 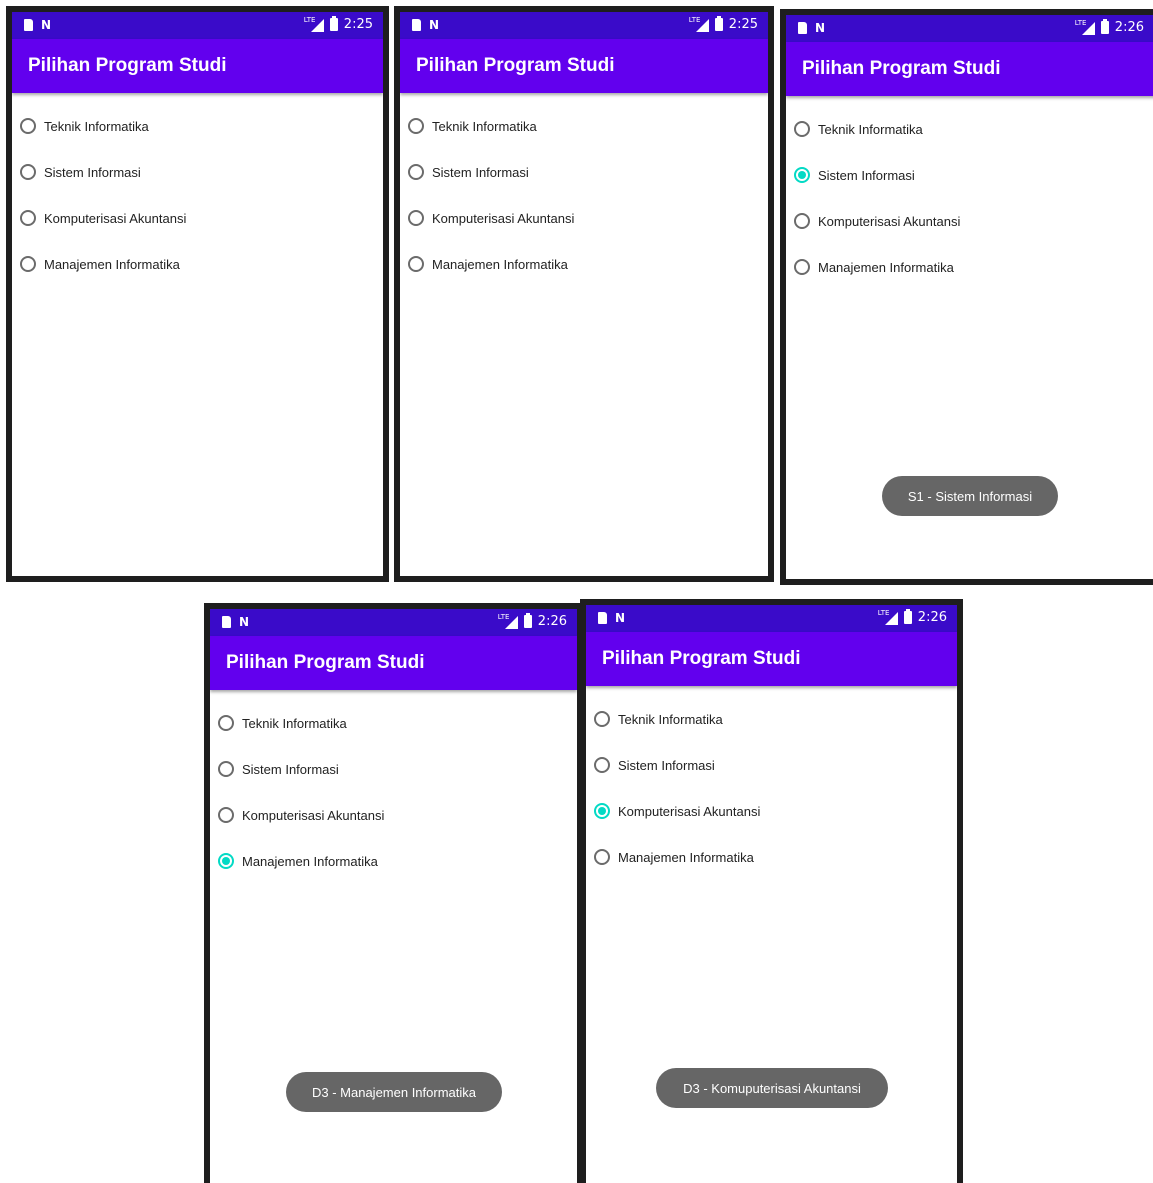 What do you see at coordinates (394, 1092) in the screenshot?
I see `toast-message: D3 - Manajemen Informatika` at bounding box center [394, 1092].